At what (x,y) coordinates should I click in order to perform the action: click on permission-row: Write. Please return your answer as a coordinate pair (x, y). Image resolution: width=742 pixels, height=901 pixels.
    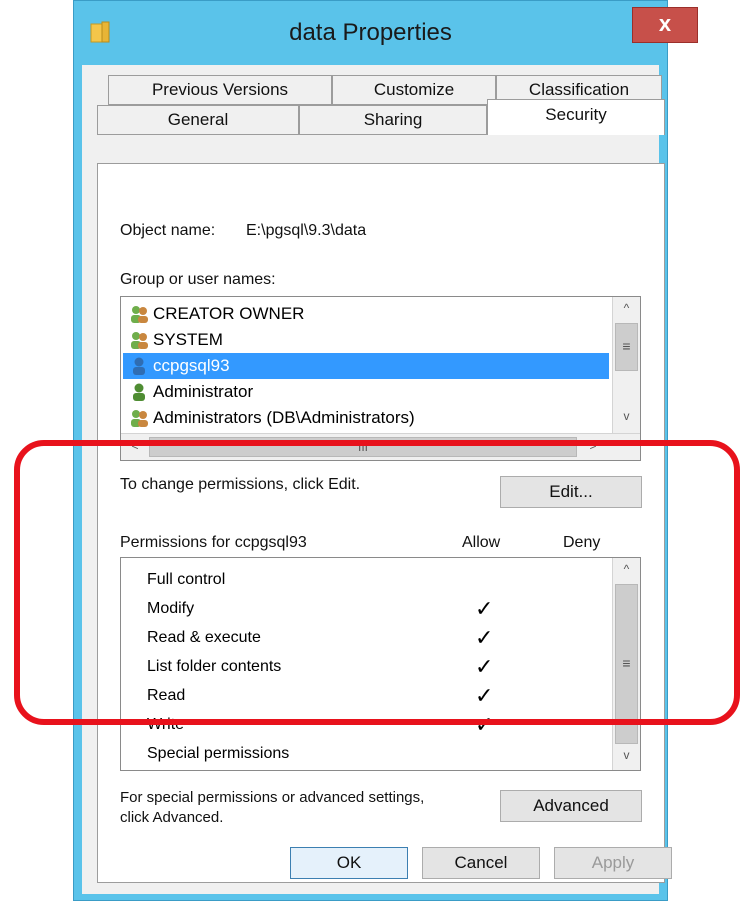
    Looking at the image, I should click on (166, 724).